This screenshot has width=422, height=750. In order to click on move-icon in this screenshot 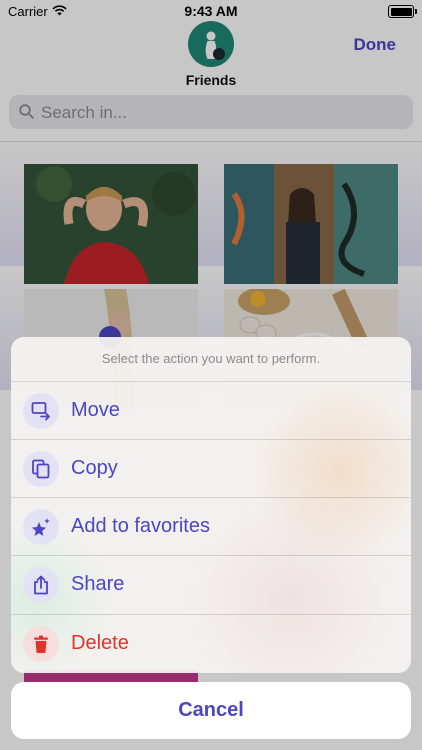, I will do `click(41, 411)`.